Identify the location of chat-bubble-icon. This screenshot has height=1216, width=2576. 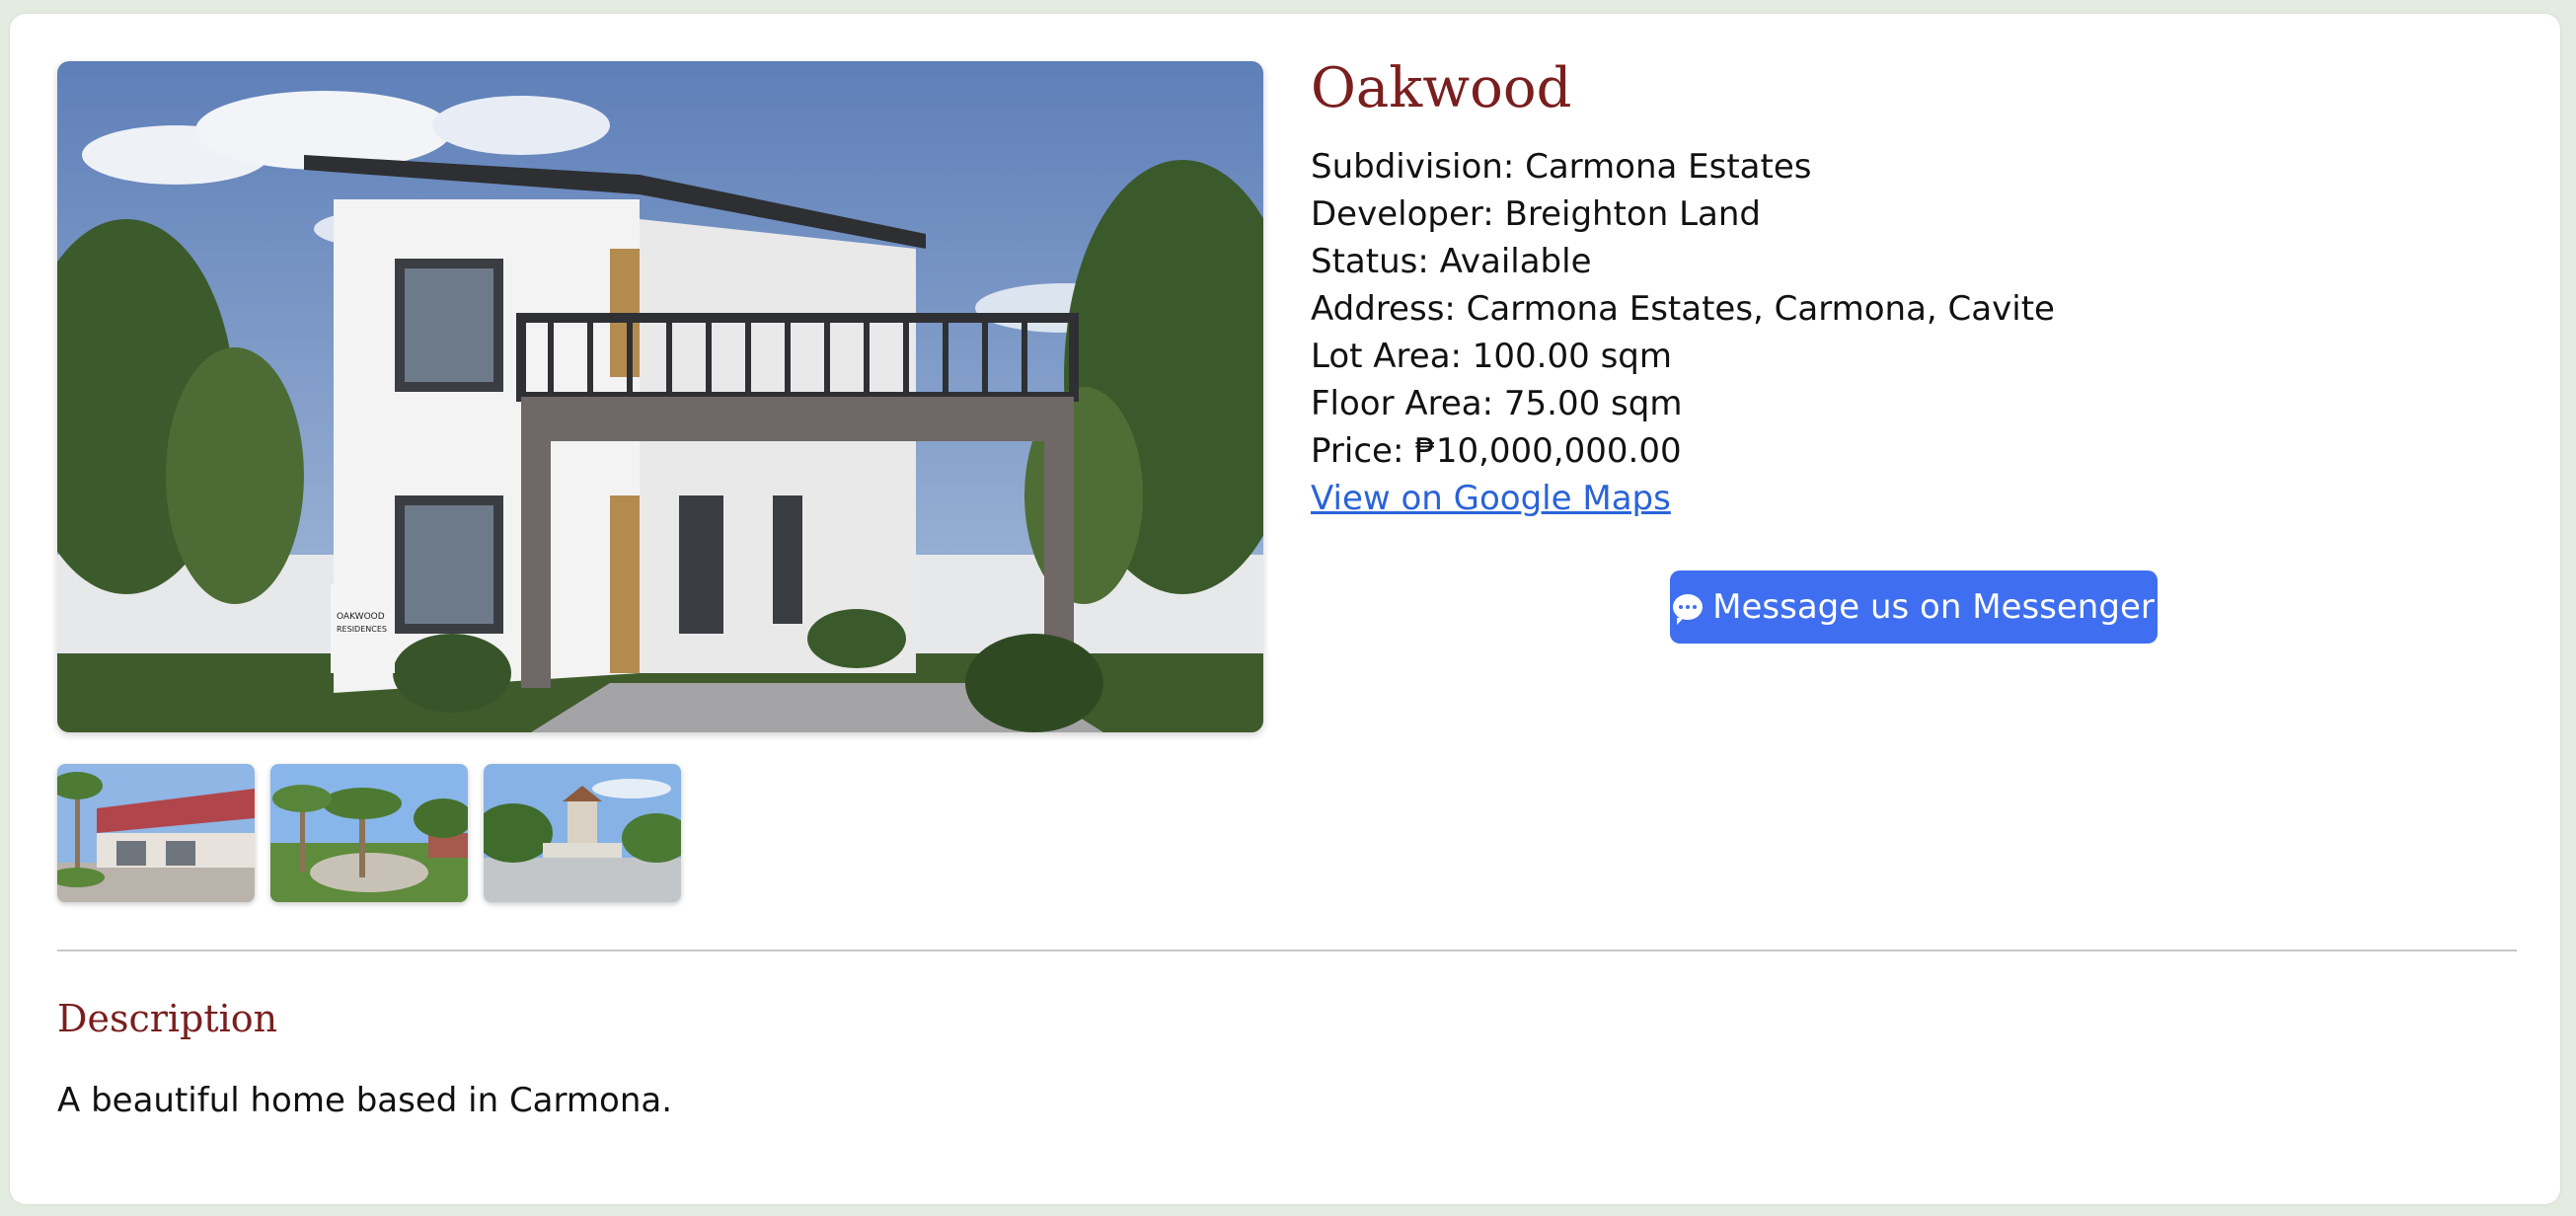
(1689, 609).